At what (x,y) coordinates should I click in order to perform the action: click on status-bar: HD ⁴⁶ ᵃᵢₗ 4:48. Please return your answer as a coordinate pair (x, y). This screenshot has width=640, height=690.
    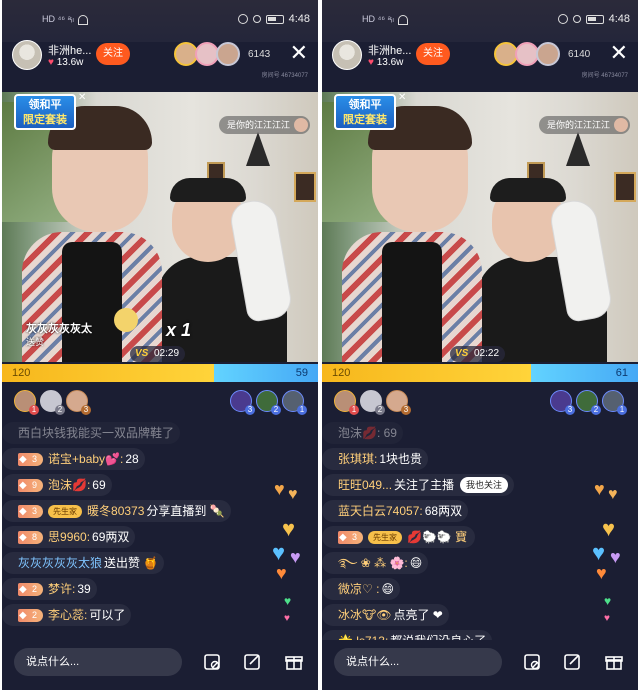
    Looking at the image, I should click on (480, 21).